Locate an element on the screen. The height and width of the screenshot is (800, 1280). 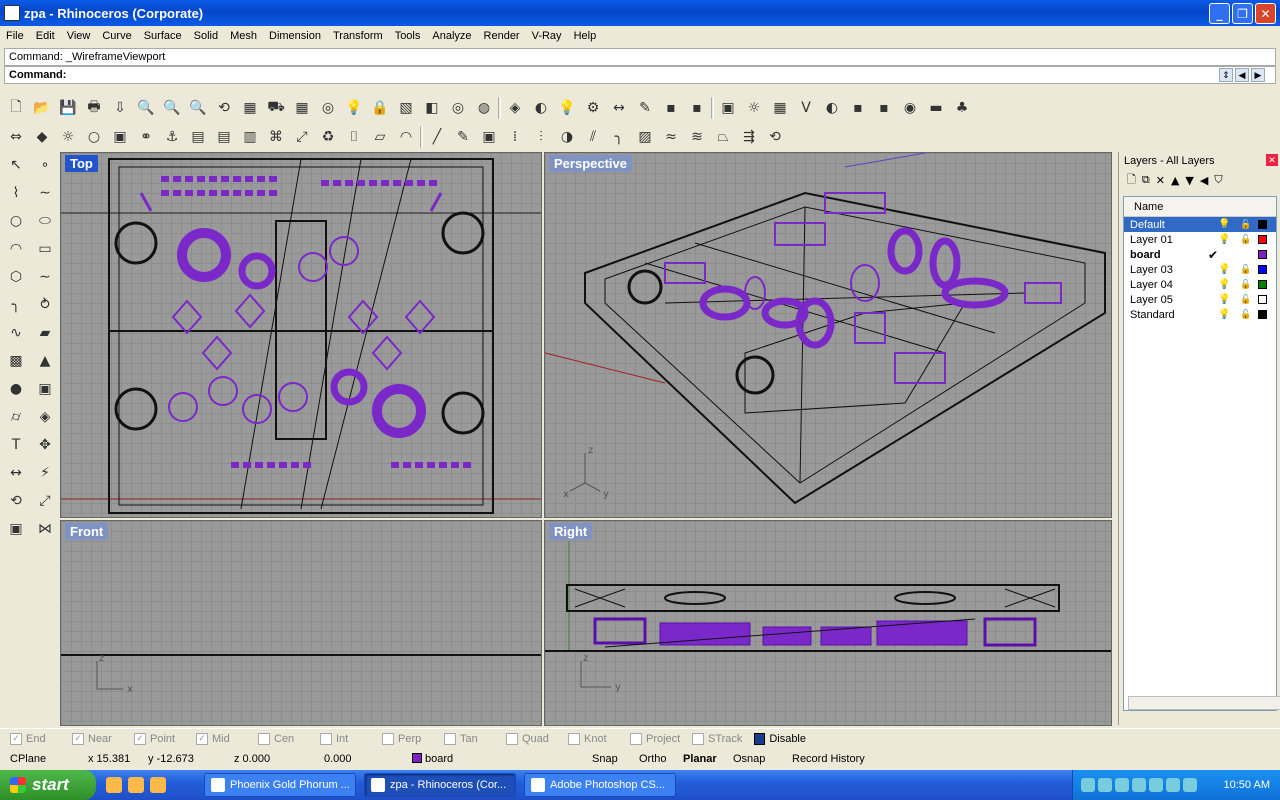
layer-row-layer-03: Layer 03 💡 🔓 is located at coordinates (1200, 269).